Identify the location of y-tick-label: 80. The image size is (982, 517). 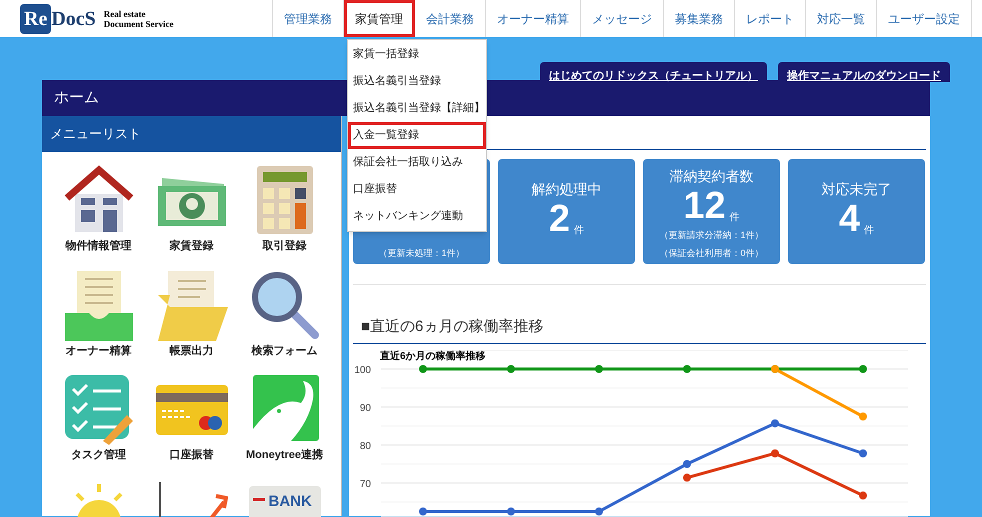
(365, 446).